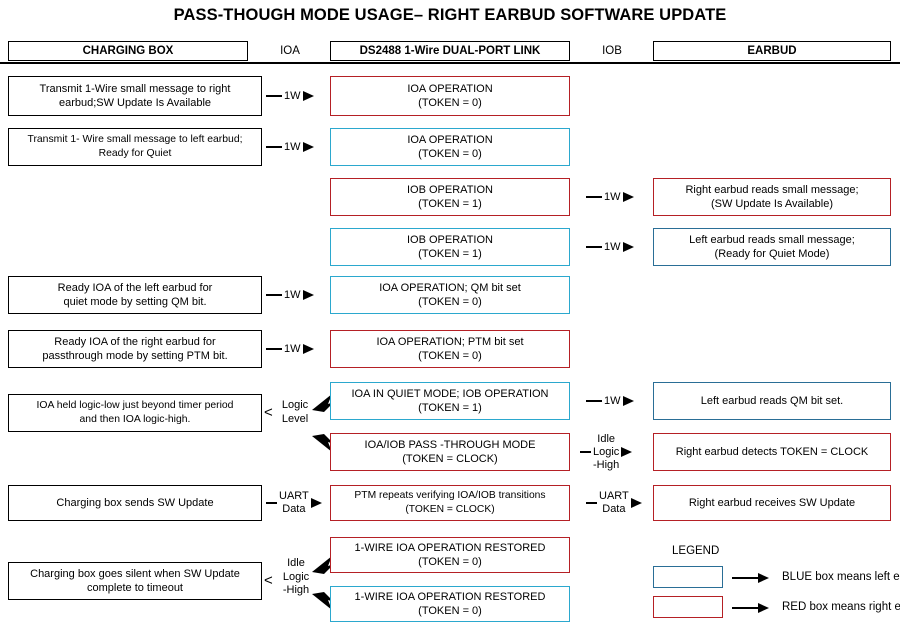 The height and width of the screenshot is (632, 900). Describe the element at coordinates (450, 394) in the screenshot. I see `box-line-1: IOA IN QUIET MODE; IOB OPERATION` at that location.